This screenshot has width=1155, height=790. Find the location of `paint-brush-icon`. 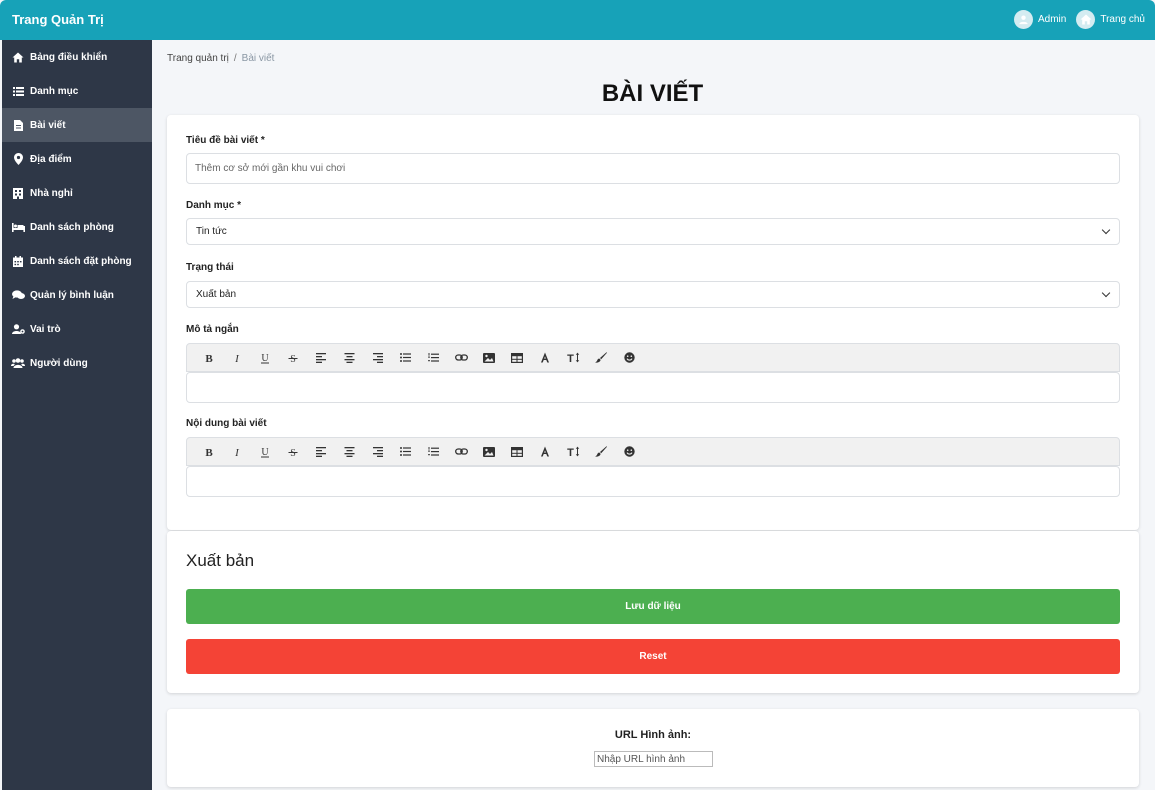

paint-brush-icon is located at coordinates (601, 357).